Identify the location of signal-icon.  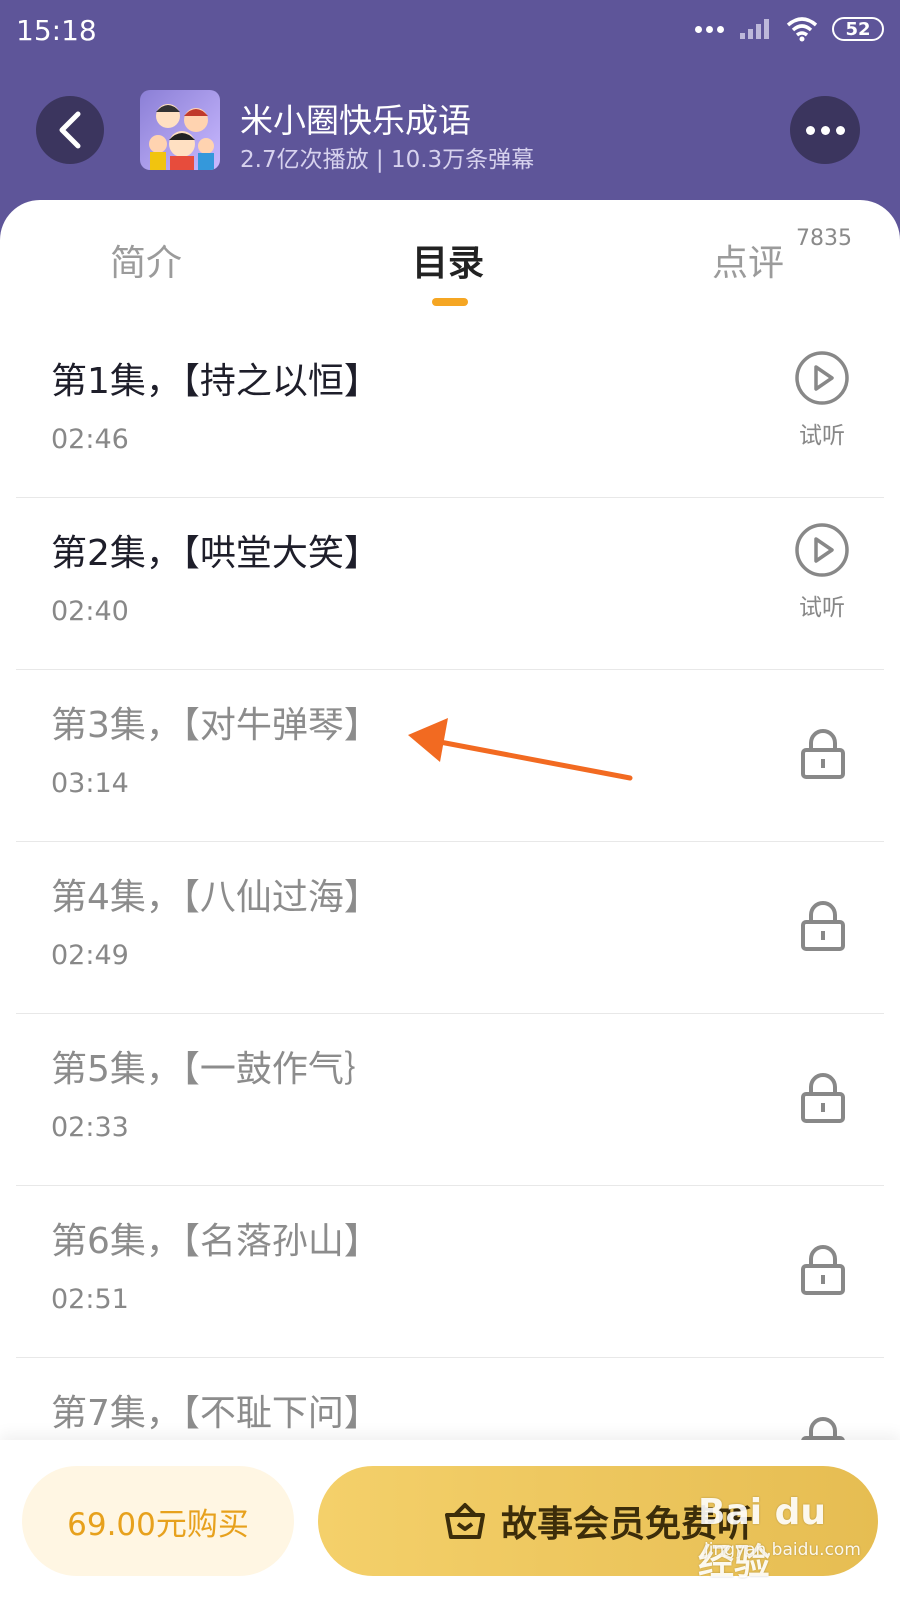
(754, 29).